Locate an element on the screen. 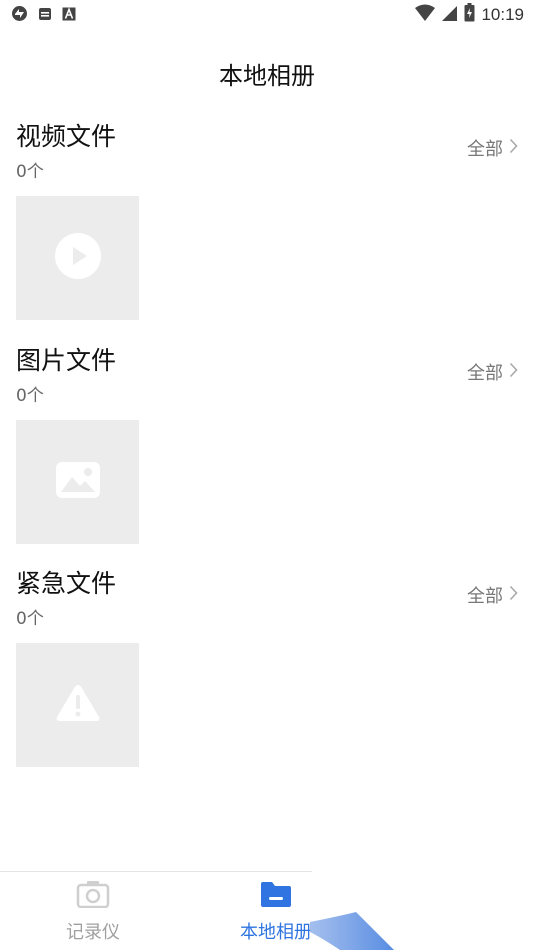  section-title: 图片文件 is located at coordinates (66, 360).